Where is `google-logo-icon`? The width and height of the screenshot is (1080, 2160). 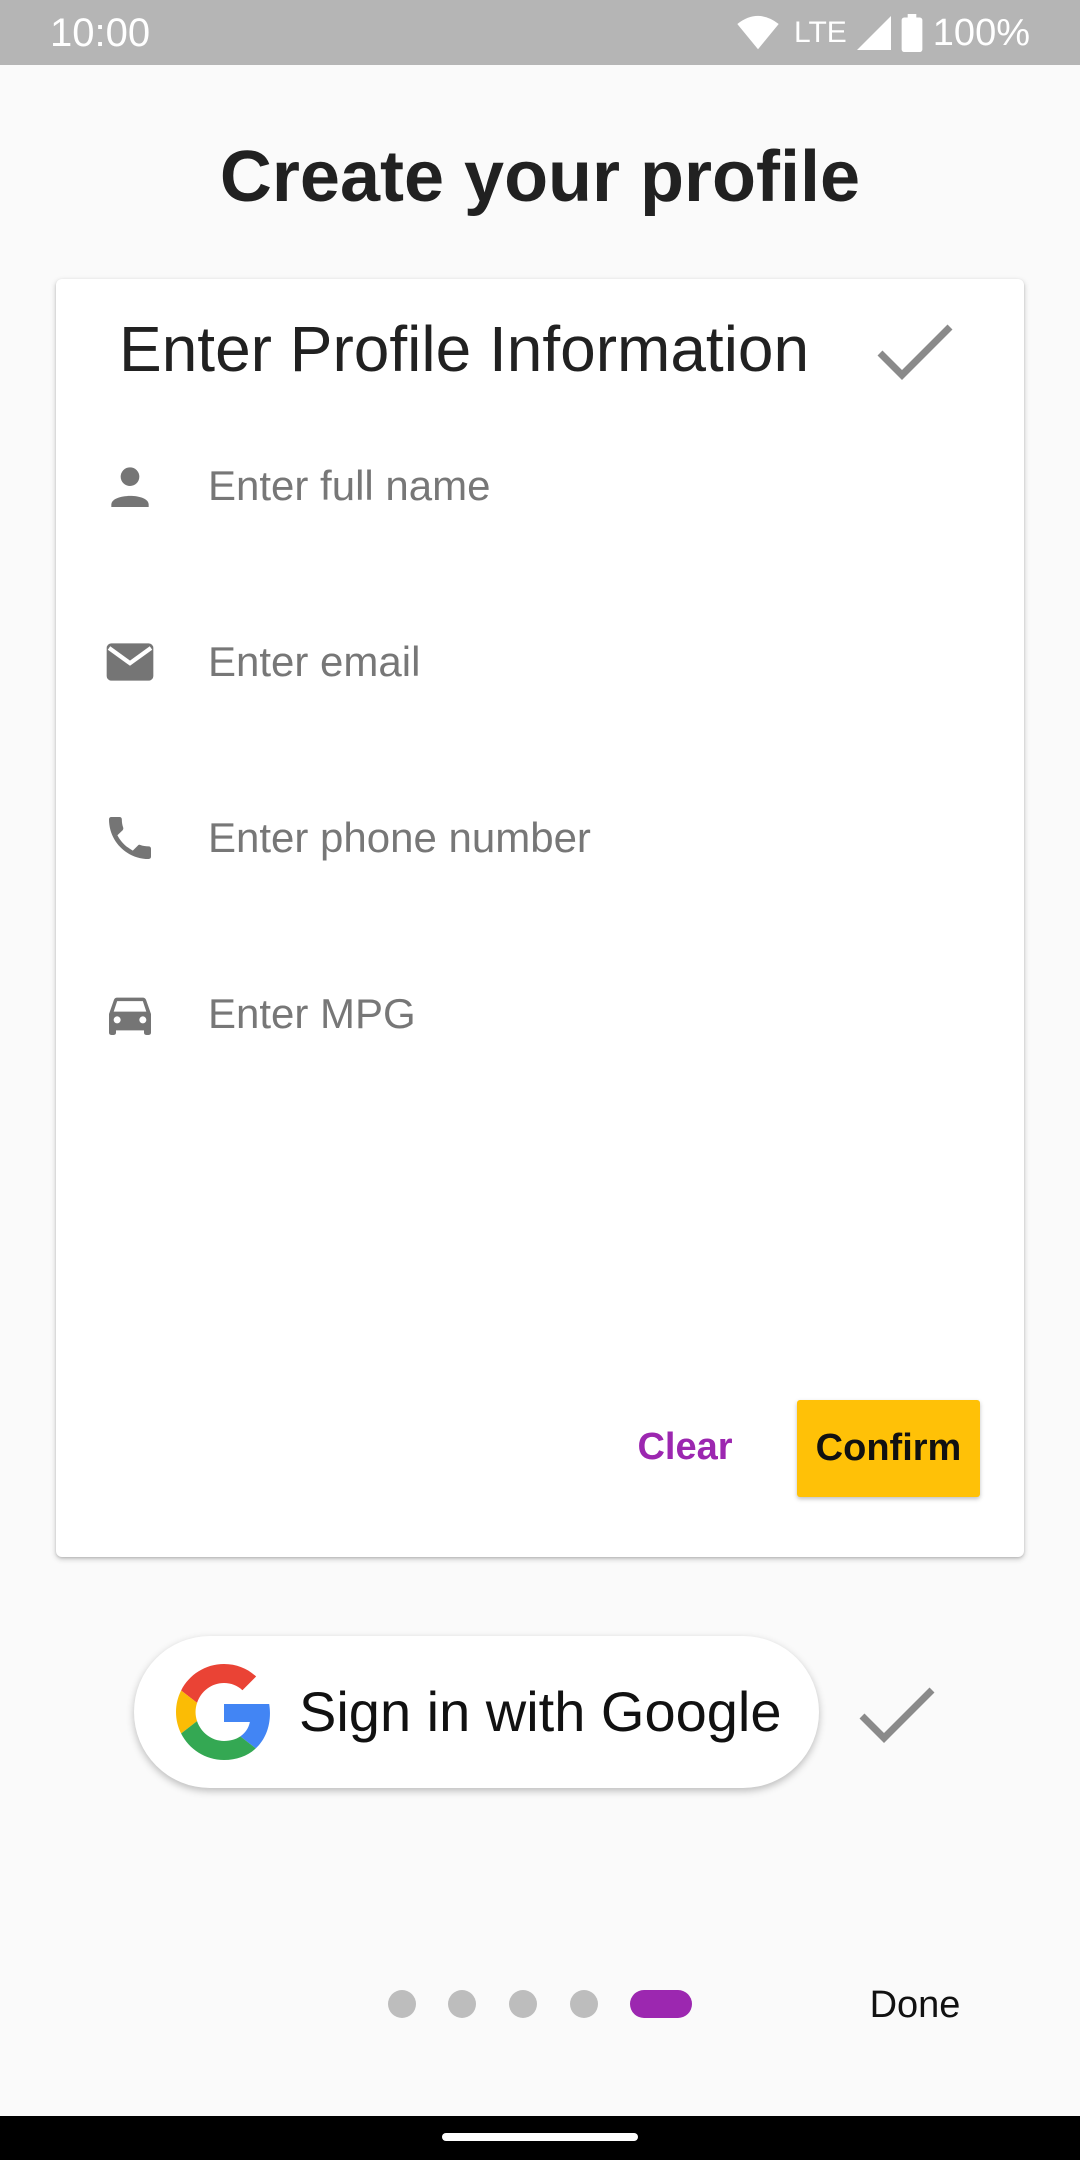
google-logo-icon is located at coordinates (223, 1712).